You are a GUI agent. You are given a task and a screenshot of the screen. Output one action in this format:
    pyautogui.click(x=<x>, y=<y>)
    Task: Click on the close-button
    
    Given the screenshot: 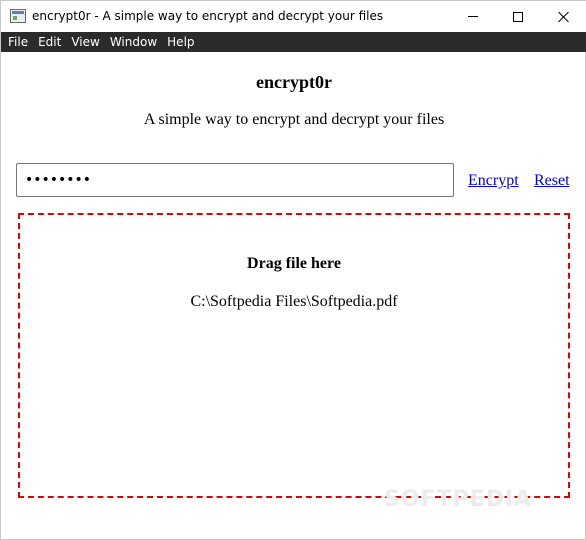 What is the action you would take?
    pyautogui.click(x=563, y=16)
    